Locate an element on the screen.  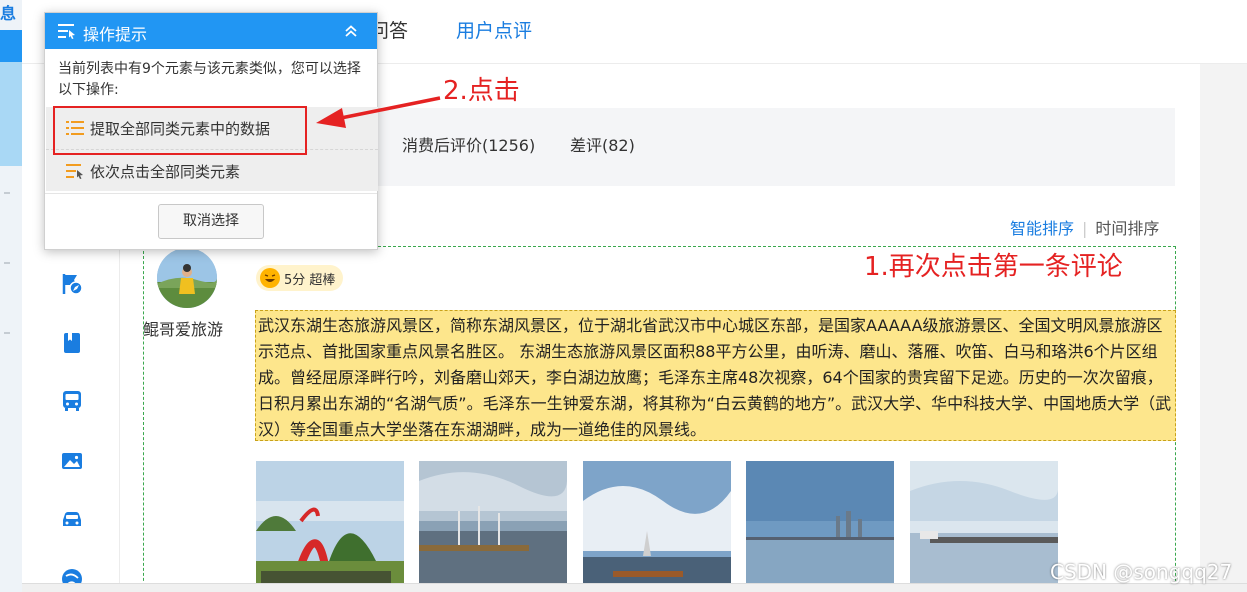
rating-badge: 5分 超棒 is located at coordinates (300, 278).